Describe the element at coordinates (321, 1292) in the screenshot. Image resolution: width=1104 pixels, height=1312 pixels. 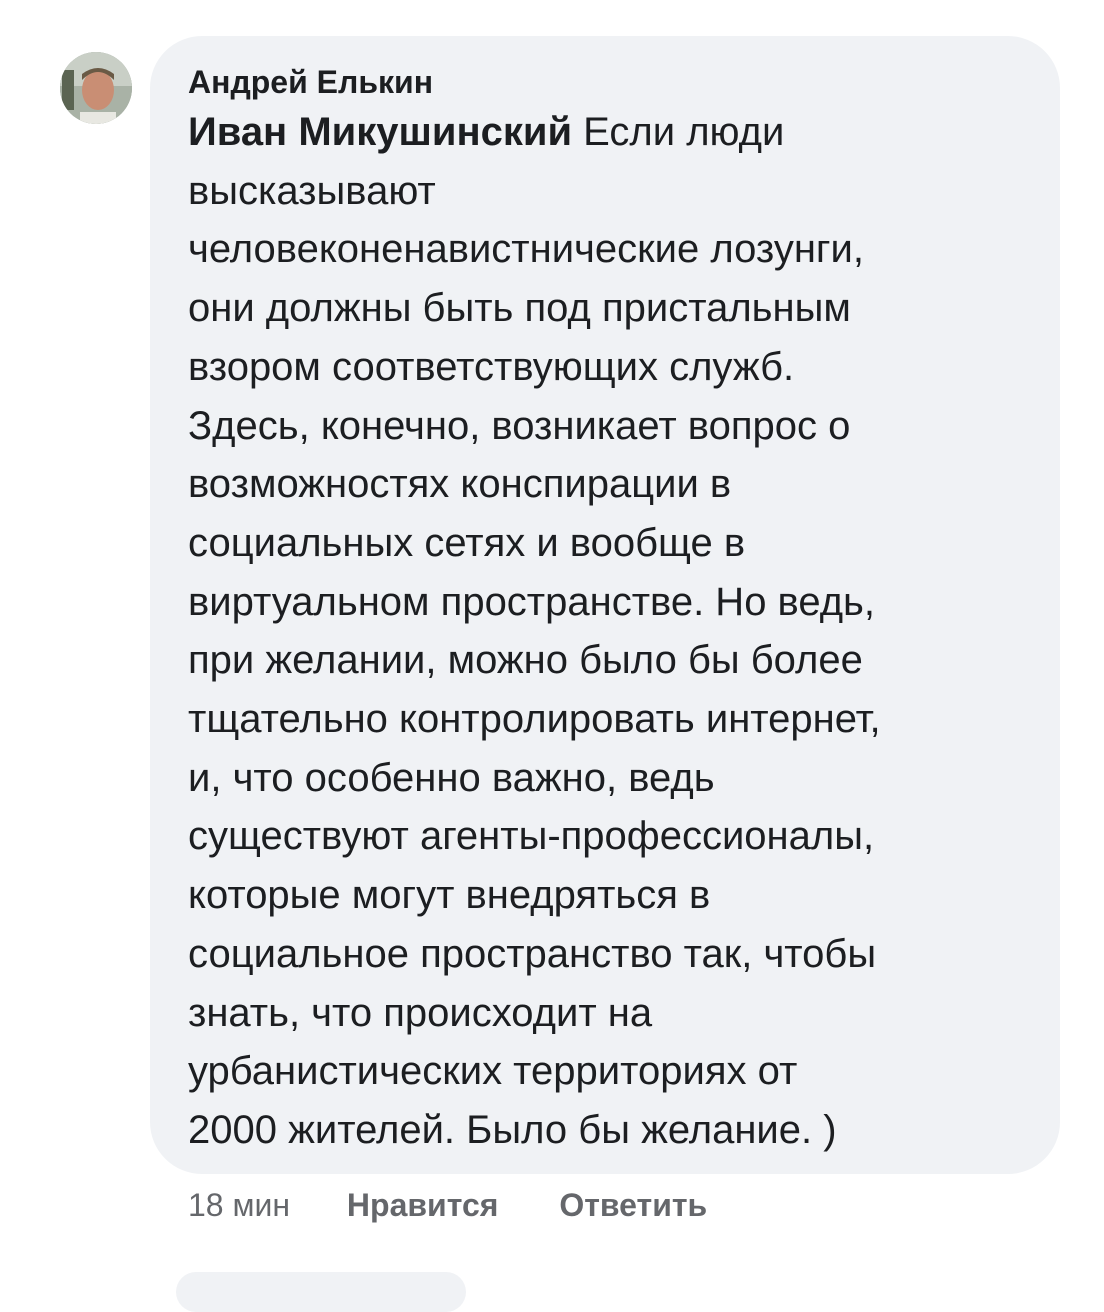
I see `next-comment-bubble` at that location.